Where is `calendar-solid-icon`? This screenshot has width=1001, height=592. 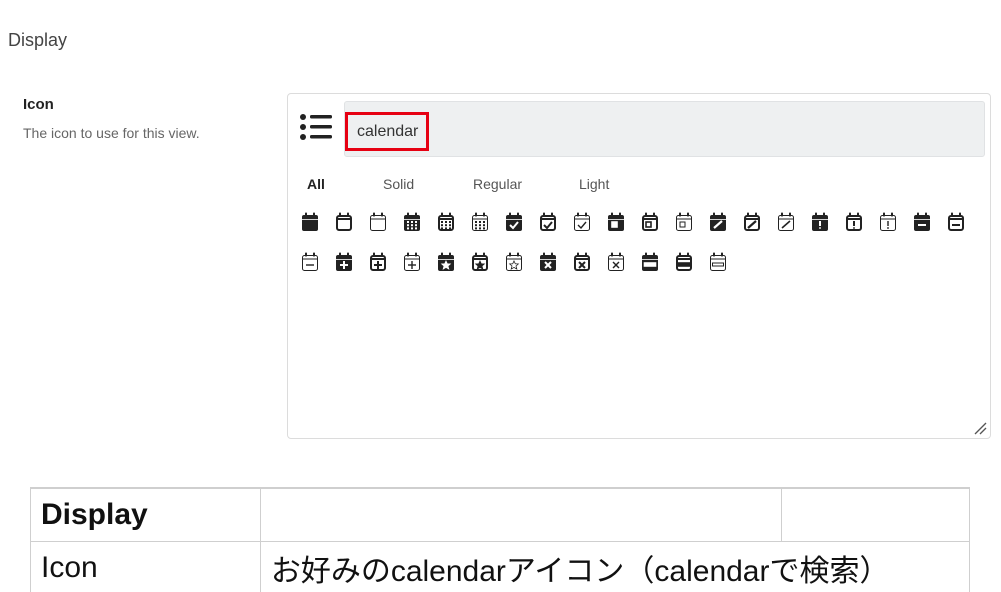 calendar-solid-icon is located at coordinates (317, 222).